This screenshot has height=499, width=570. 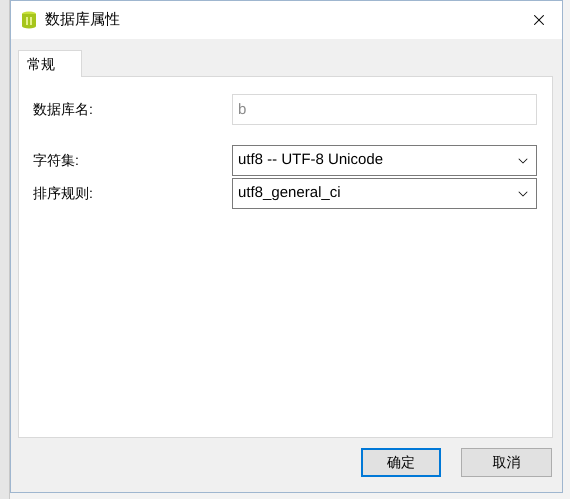 What do you see at coordinates (56, 160) in the screenshot?
I see `field-label: 字符集:` at bounding box center [56, 160].